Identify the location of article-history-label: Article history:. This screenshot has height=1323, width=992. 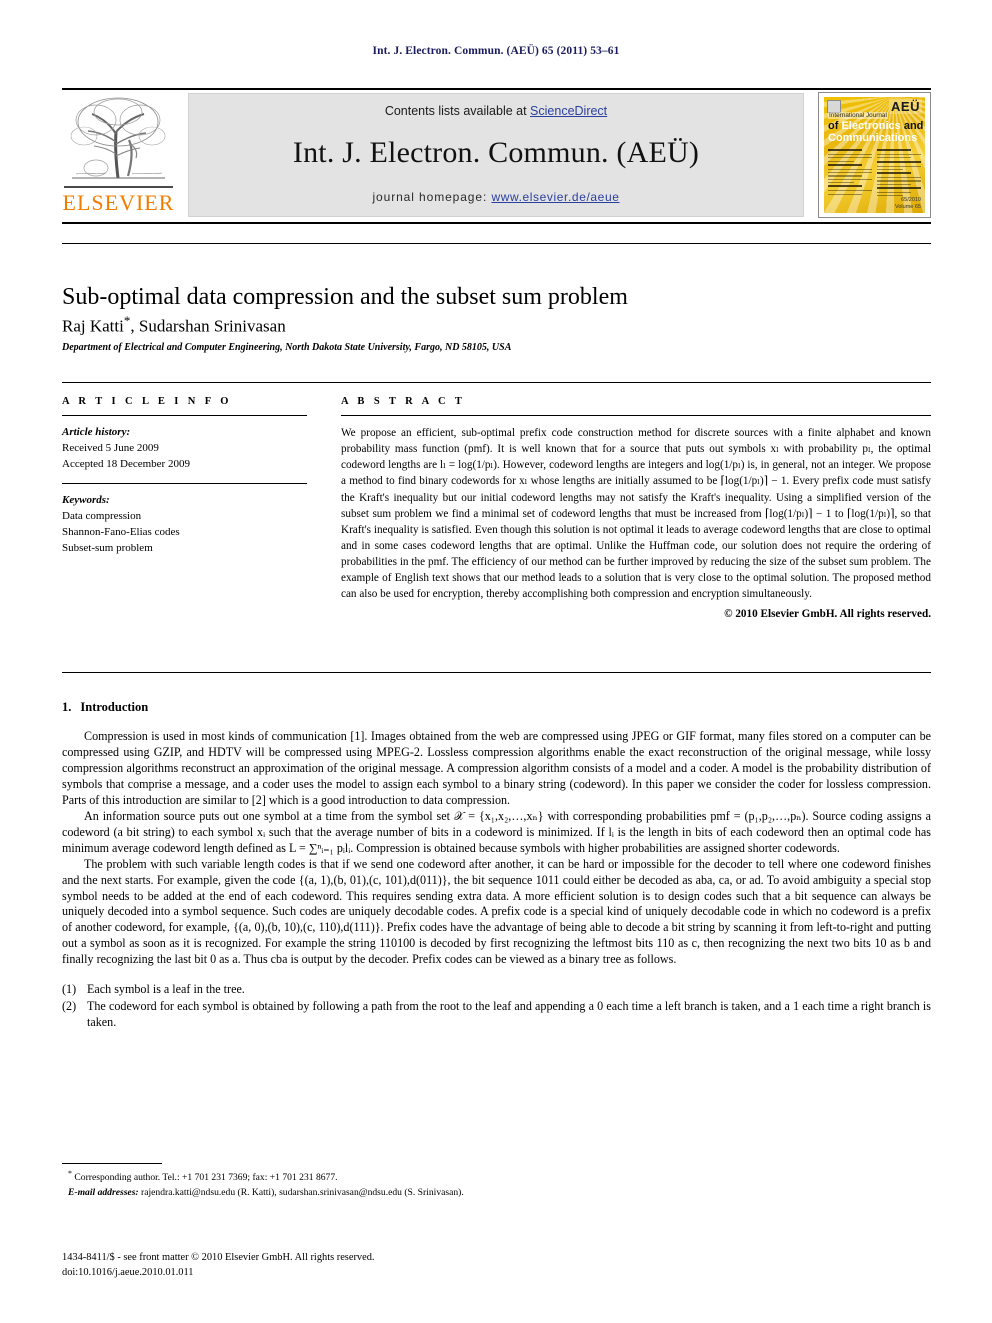
(96, 432).